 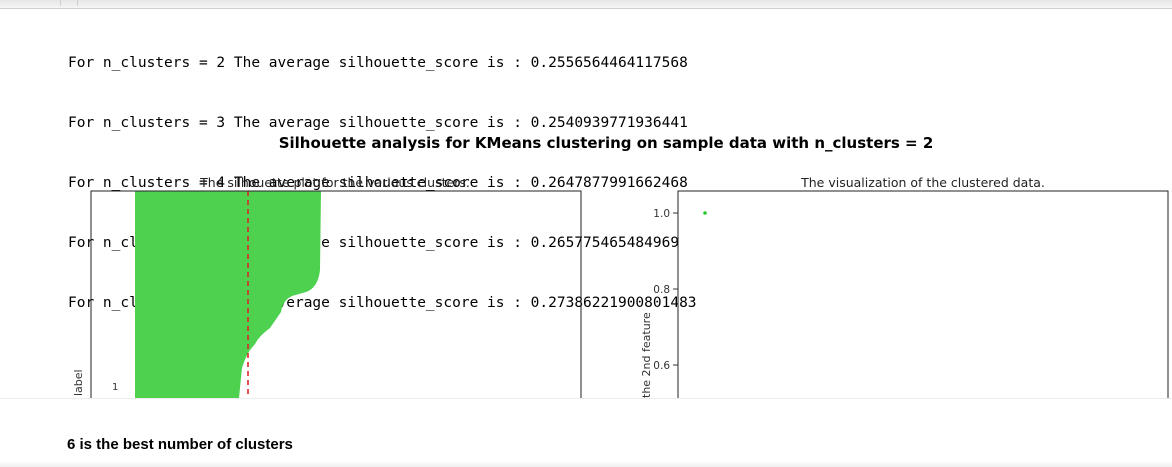 I want to click on scatter-point, so click(x=705, y=213).